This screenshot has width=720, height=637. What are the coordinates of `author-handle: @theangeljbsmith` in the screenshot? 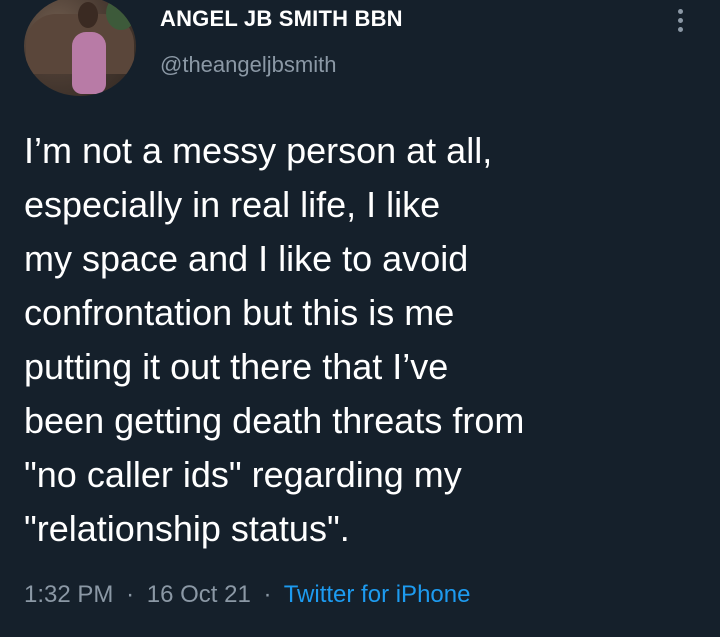 It's located at (248, 65).